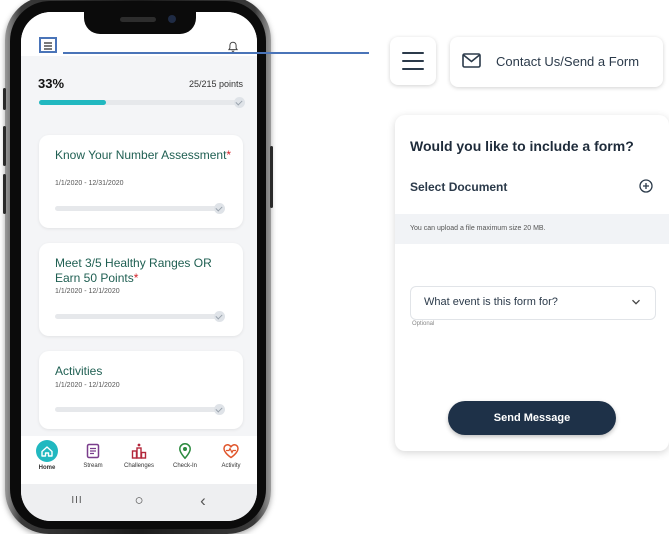 The width and height of the screenshot is (669, 534). I want to click on front-camera, so click(172, 19).